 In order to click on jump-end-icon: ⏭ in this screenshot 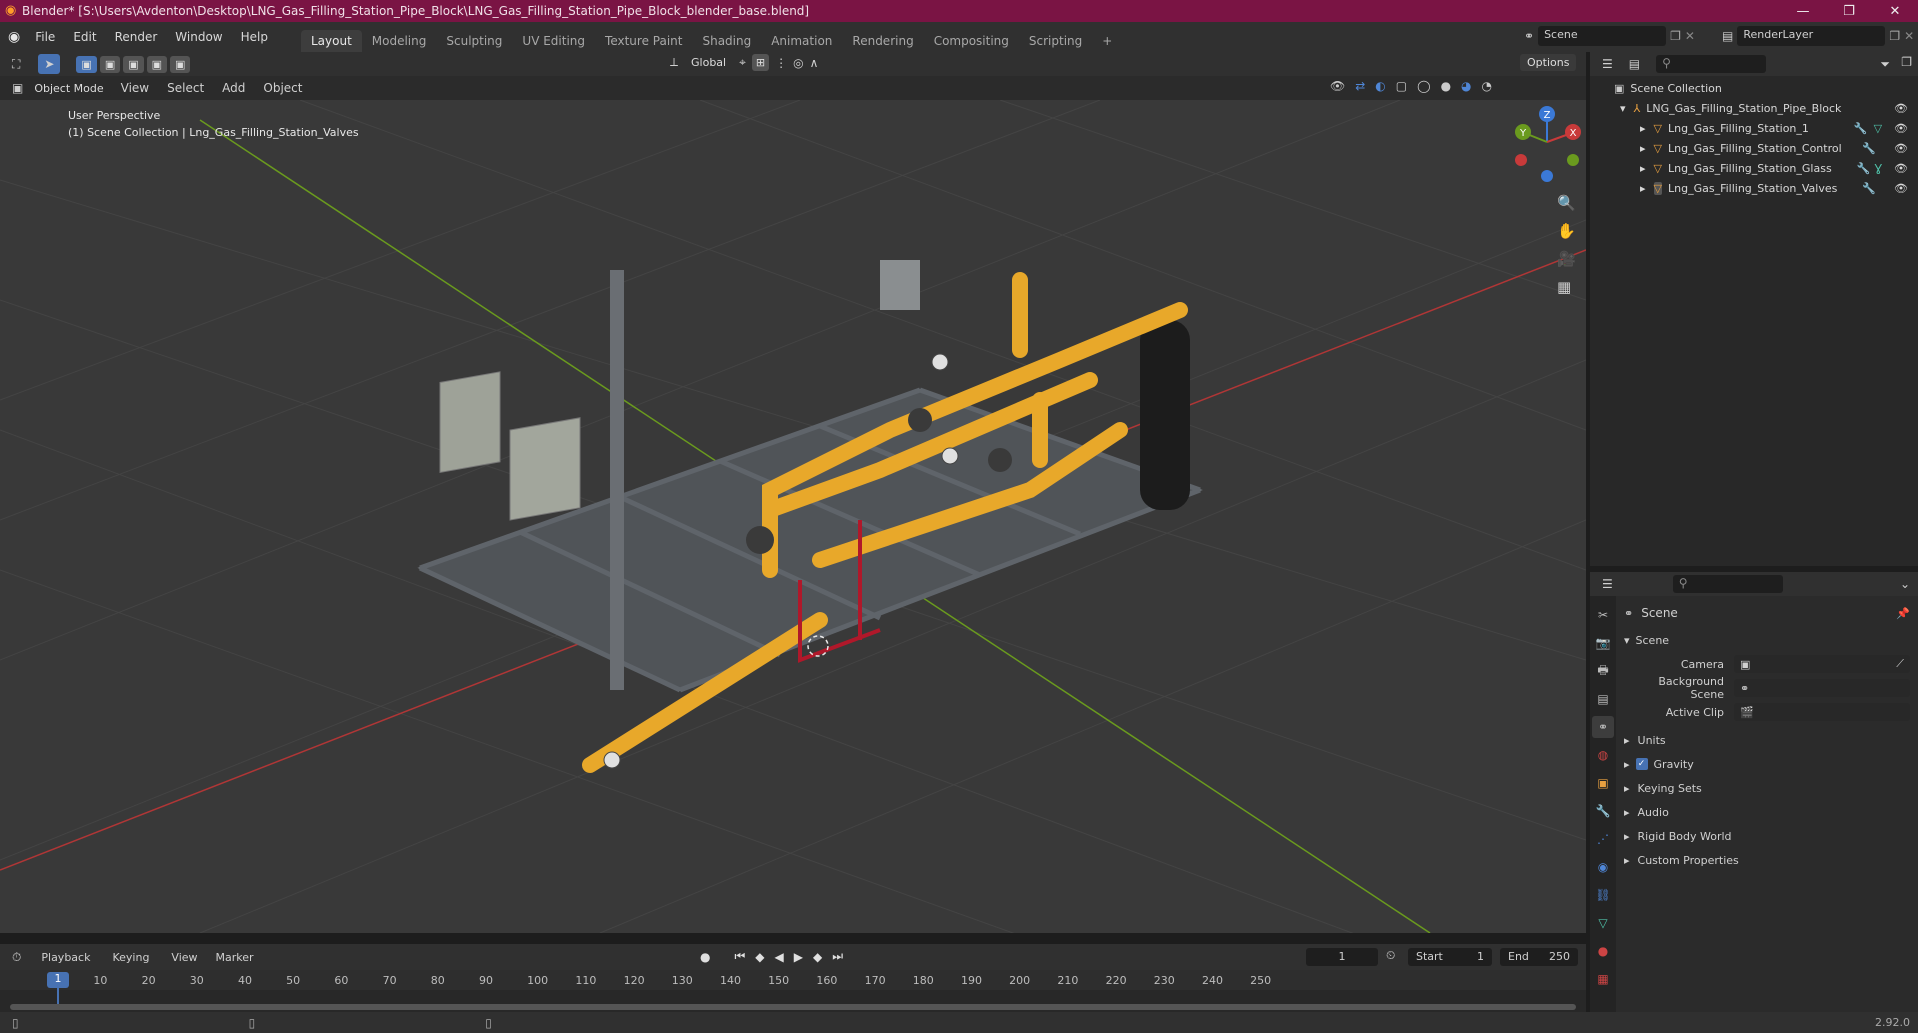, I will do `click(837, 956)`.